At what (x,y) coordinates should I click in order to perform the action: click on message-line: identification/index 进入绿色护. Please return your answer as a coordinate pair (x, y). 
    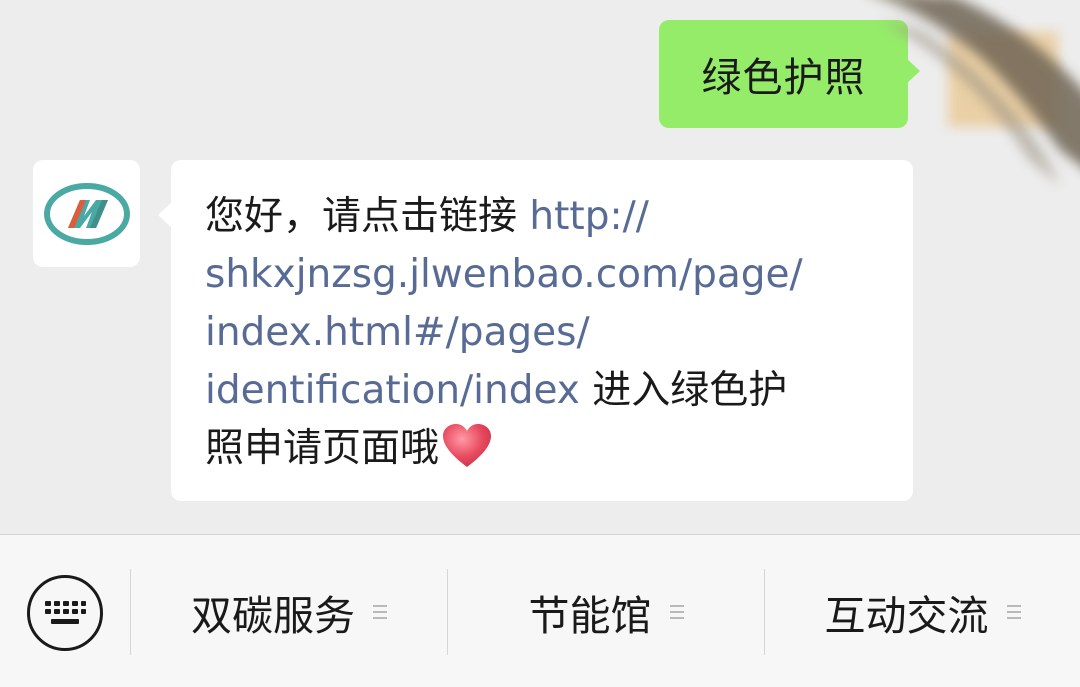
    Looking at the image, I should click on (545, 391).